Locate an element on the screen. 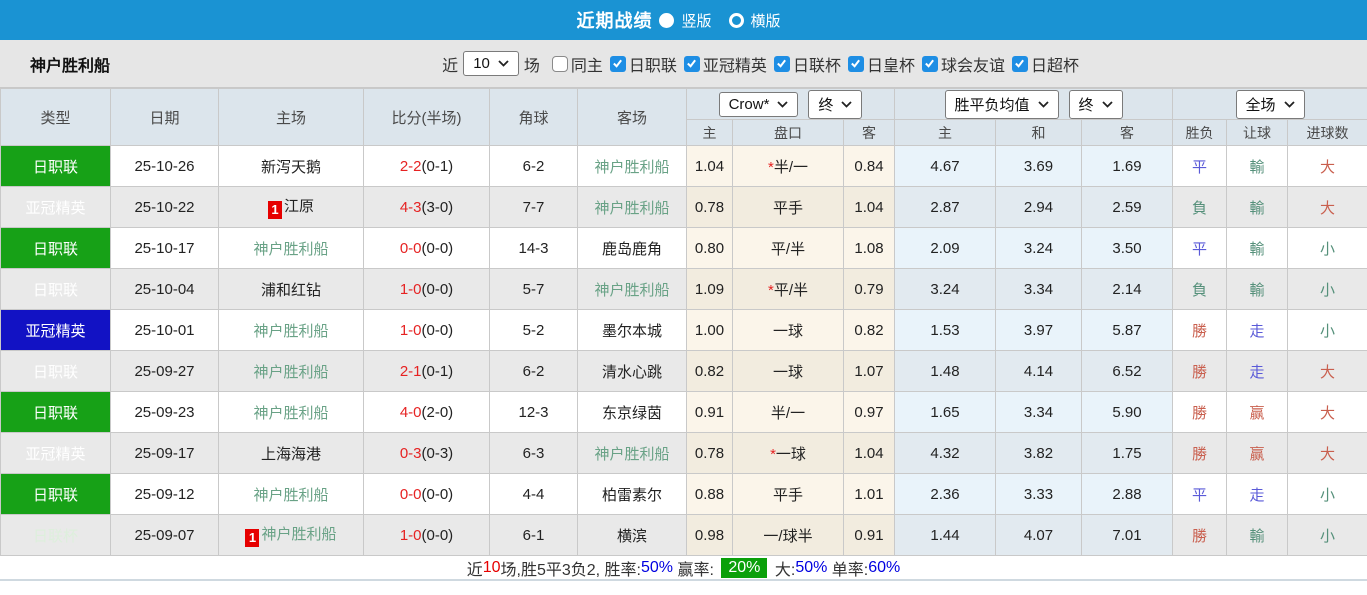 The height and width of the screenshot is (595, 1367). same-home-label: 同主 is located at coordinates (586, 66).